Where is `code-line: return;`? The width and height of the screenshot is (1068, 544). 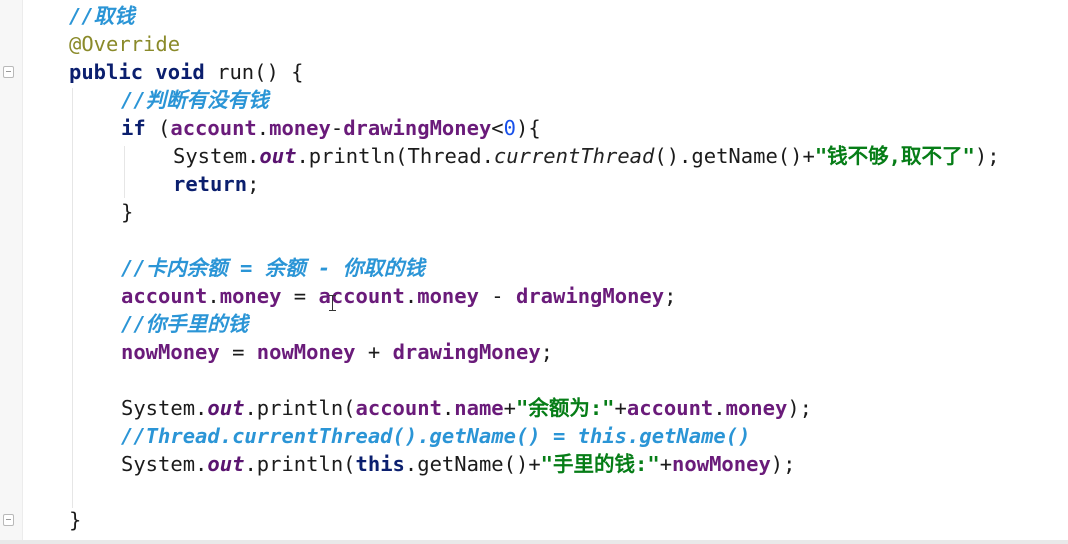
code-line: return; is located at coordinates (216, 184).